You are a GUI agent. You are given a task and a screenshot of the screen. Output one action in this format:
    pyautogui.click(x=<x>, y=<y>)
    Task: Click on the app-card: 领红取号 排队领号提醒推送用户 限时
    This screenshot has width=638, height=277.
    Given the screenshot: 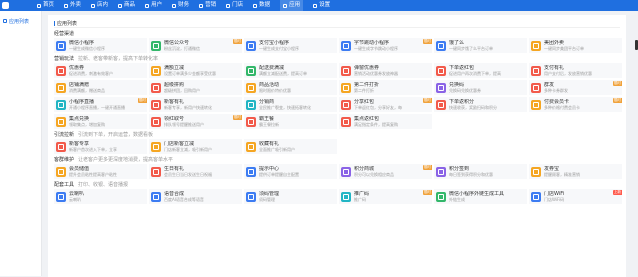 What is the action you would take?
    pyautogui.click(x=195, y=121)
    